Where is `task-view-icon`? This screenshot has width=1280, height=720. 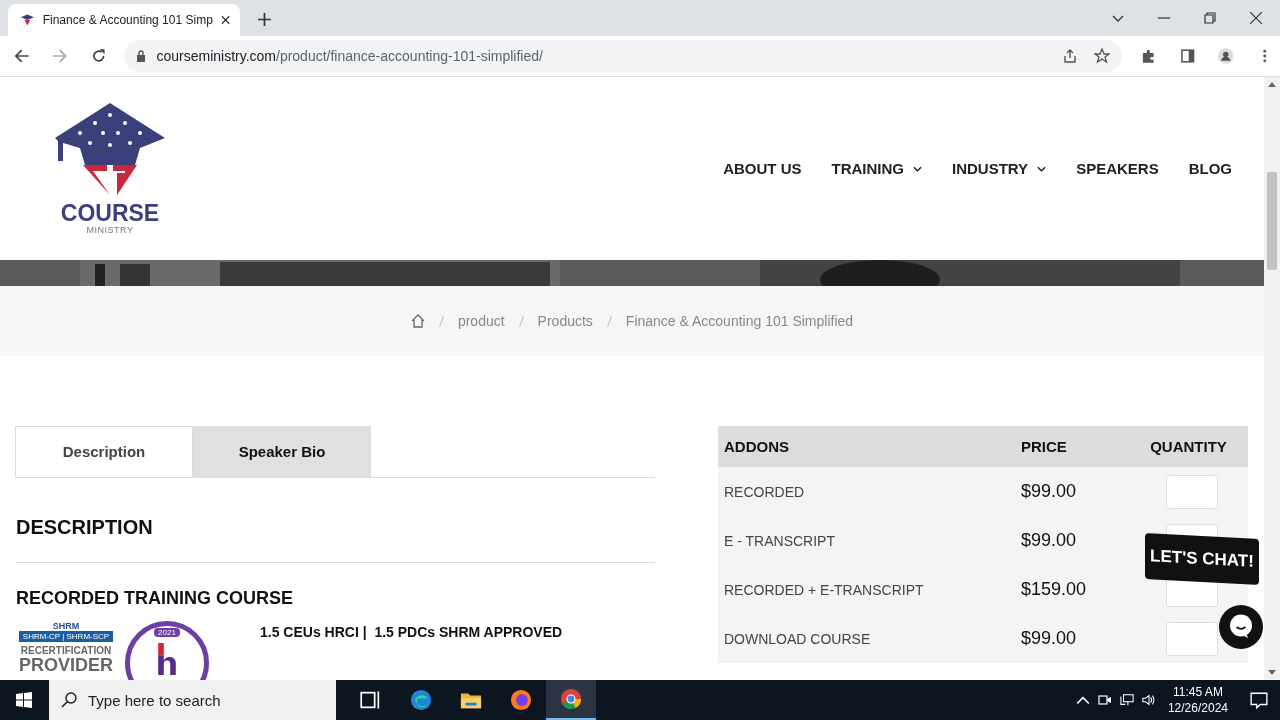
task-view-icon is located at coordinates (371, 700).